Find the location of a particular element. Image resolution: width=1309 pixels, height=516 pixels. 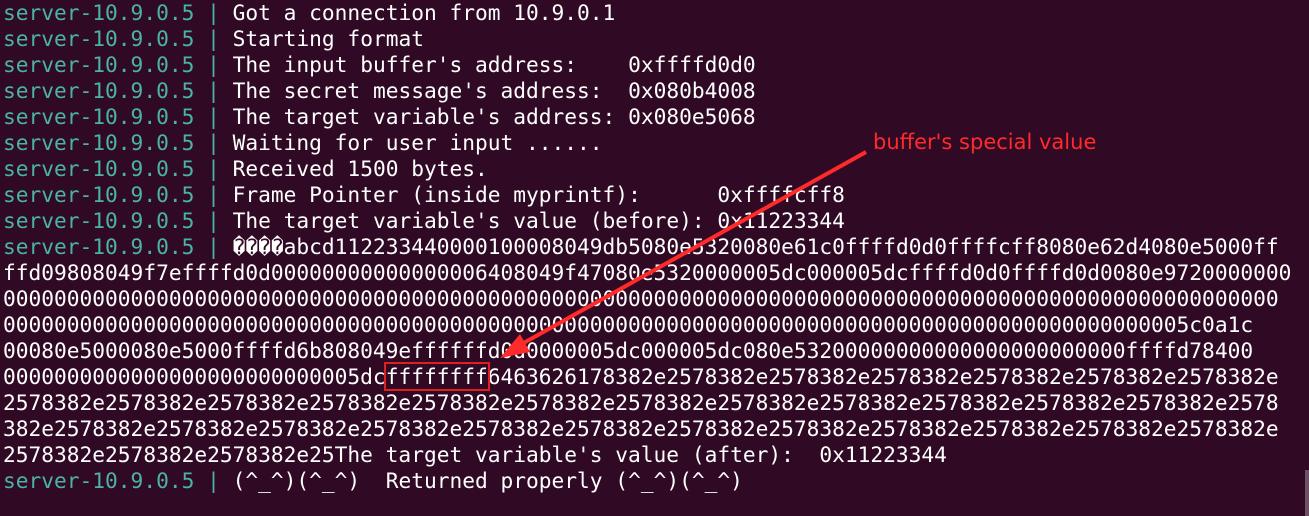

scrollbar-thumb is located at coordinates (1307, 493).